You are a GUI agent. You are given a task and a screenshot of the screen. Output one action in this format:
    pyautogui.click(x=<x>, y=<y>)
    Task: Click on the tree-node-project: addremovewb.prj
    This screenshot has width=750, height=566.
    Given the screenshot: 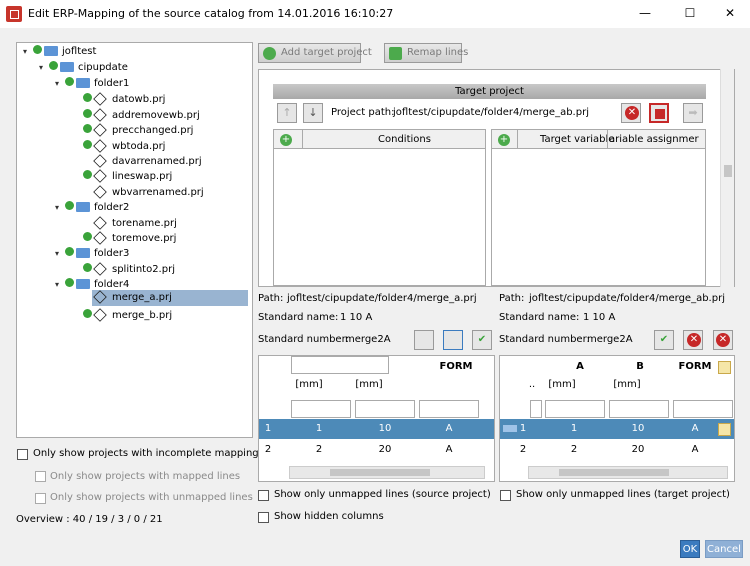 What is the action you would take?
    pyautogui.click(x=141, y=115)
    